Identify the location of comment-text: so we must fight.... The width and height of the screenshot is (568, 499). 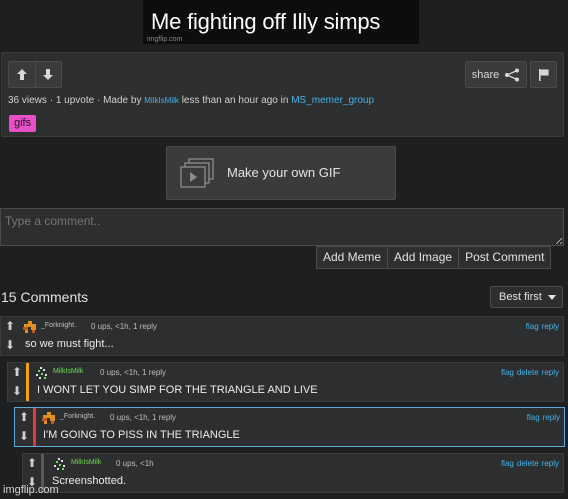
(69, 344).